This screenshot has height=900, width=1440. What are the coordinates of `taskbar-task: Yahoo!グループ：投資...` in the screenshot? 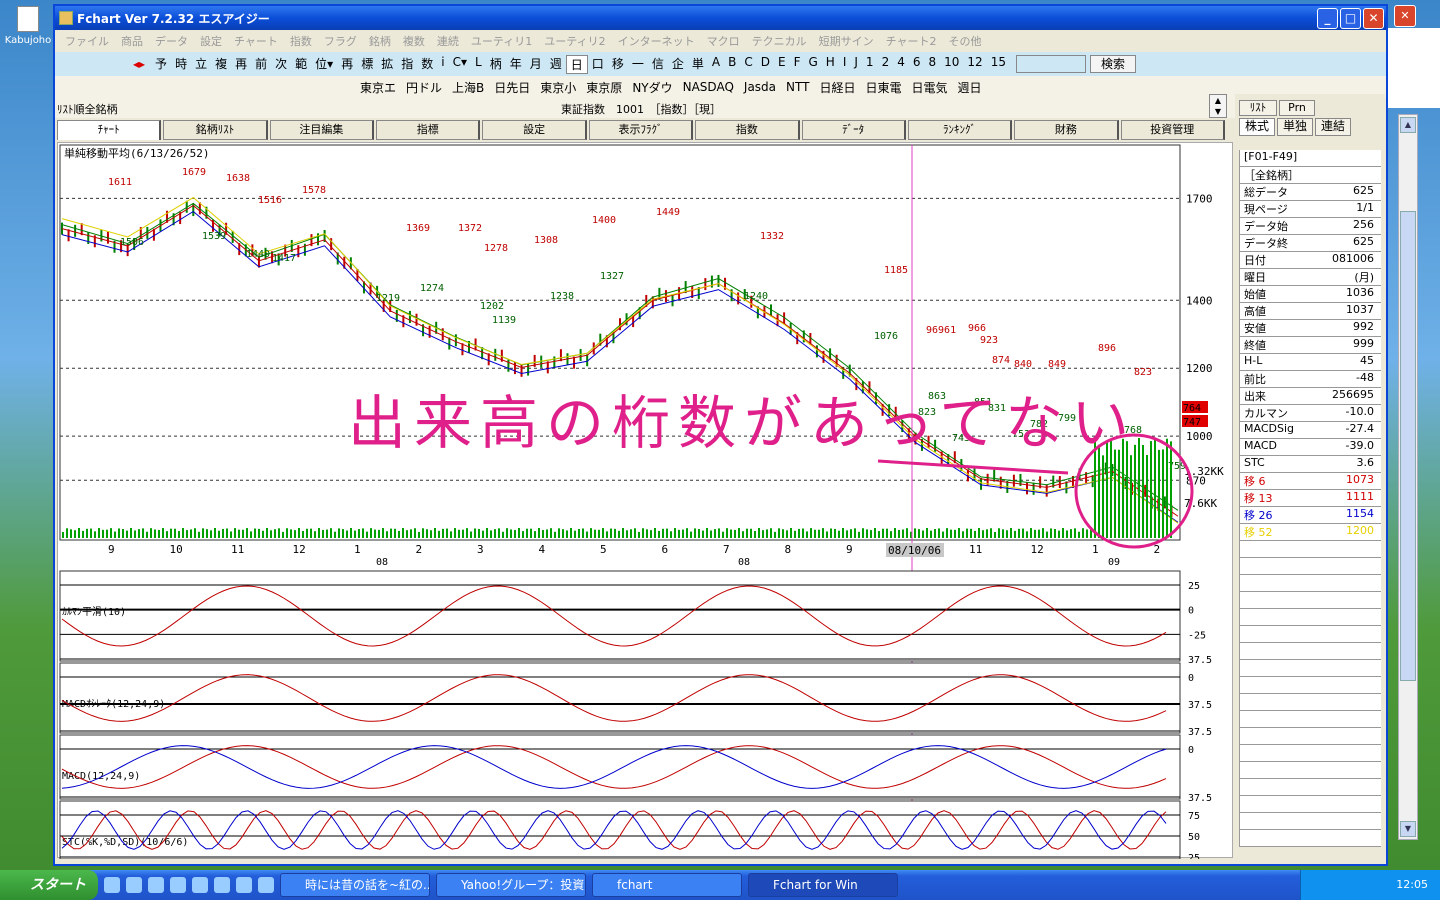 It's located at (511, 885).